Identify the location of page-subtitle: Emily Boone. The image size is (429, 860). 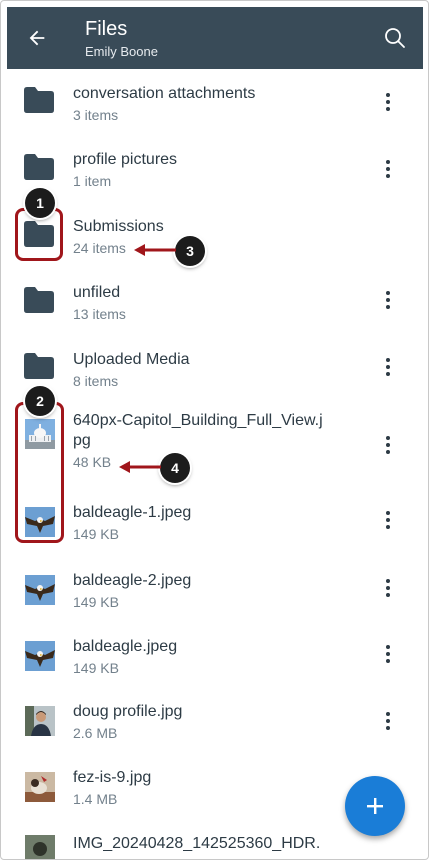
(121, 51).